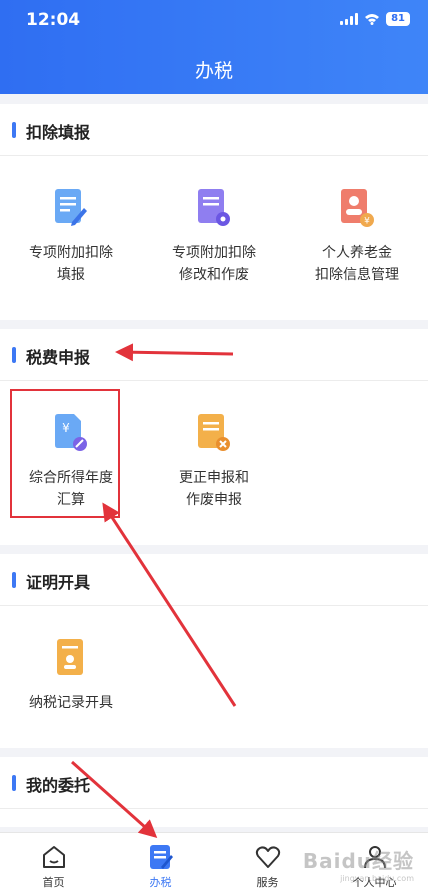 The image size is (428, 892). I want to click on page-title: 办税, so click(213, 71).